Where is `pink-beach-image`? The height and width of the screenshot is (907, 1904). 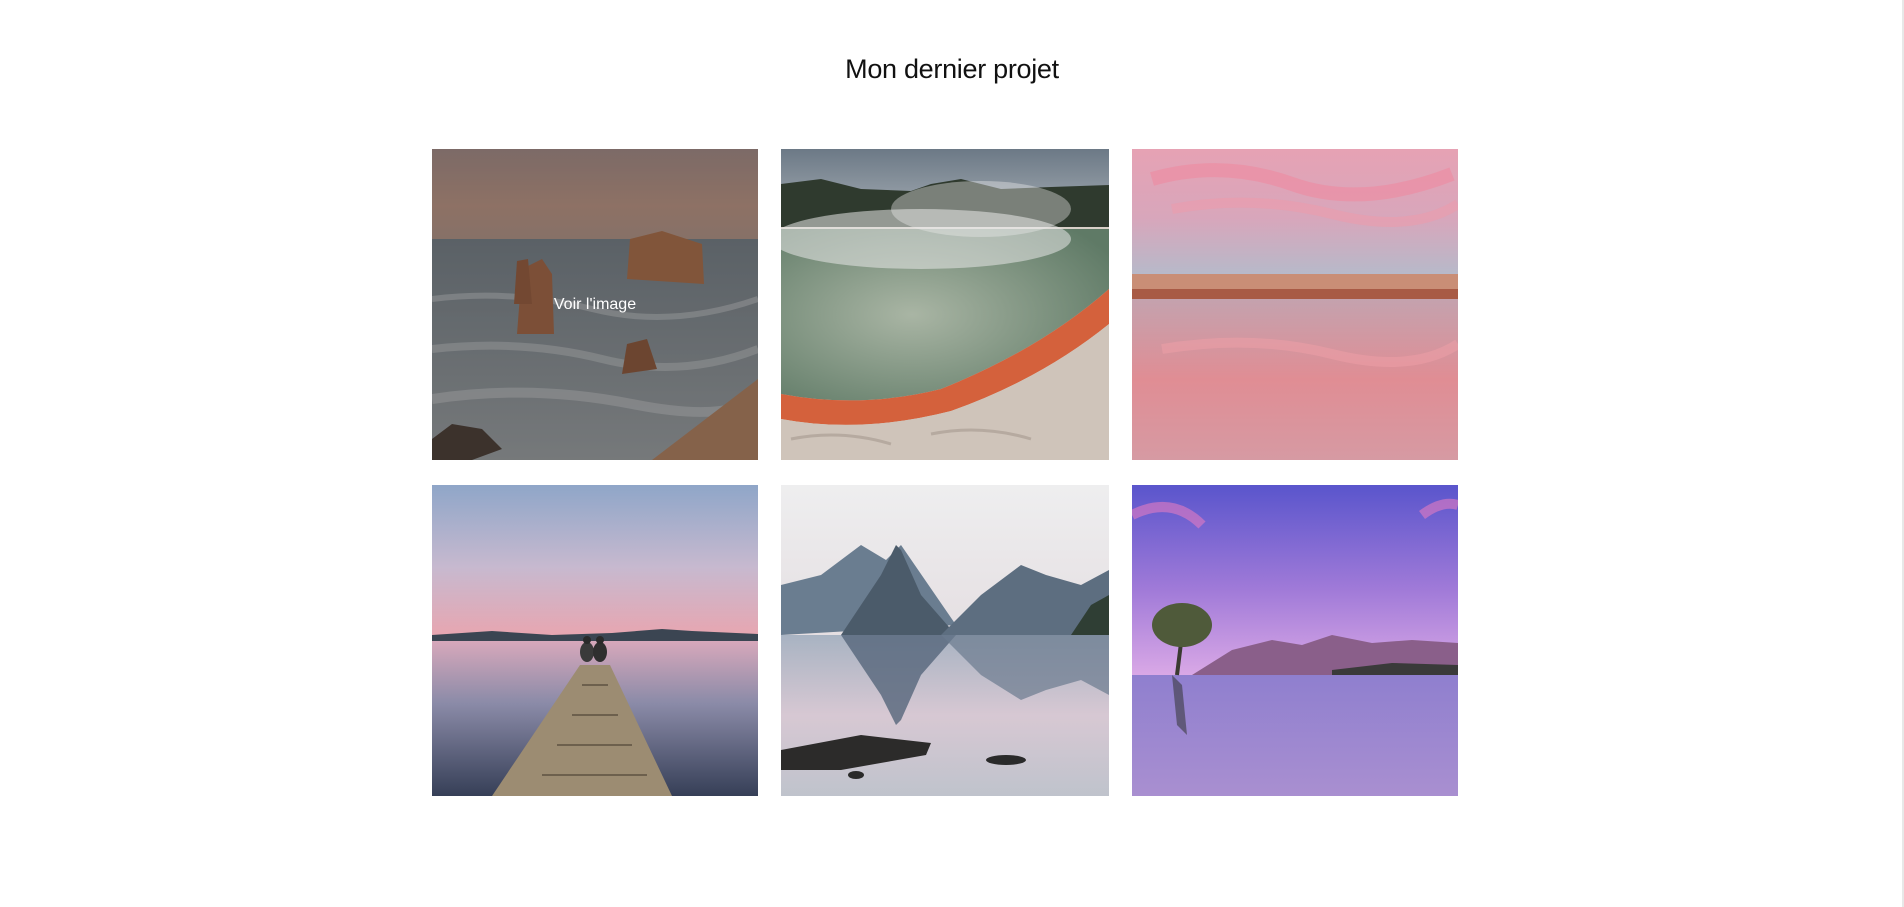
pink-beach-image is located at coordinates (1295, 304).